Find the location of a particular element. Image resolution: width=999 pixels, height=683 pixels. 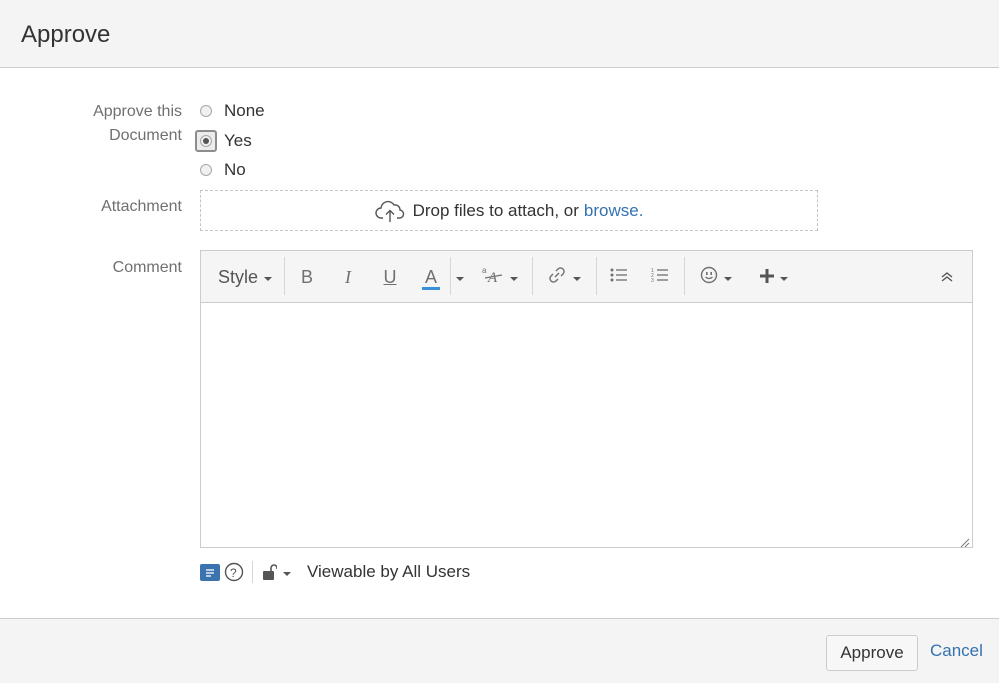

attachment-dropzone: Drop files to attach, or browse. is located at coordinates (509, 210).